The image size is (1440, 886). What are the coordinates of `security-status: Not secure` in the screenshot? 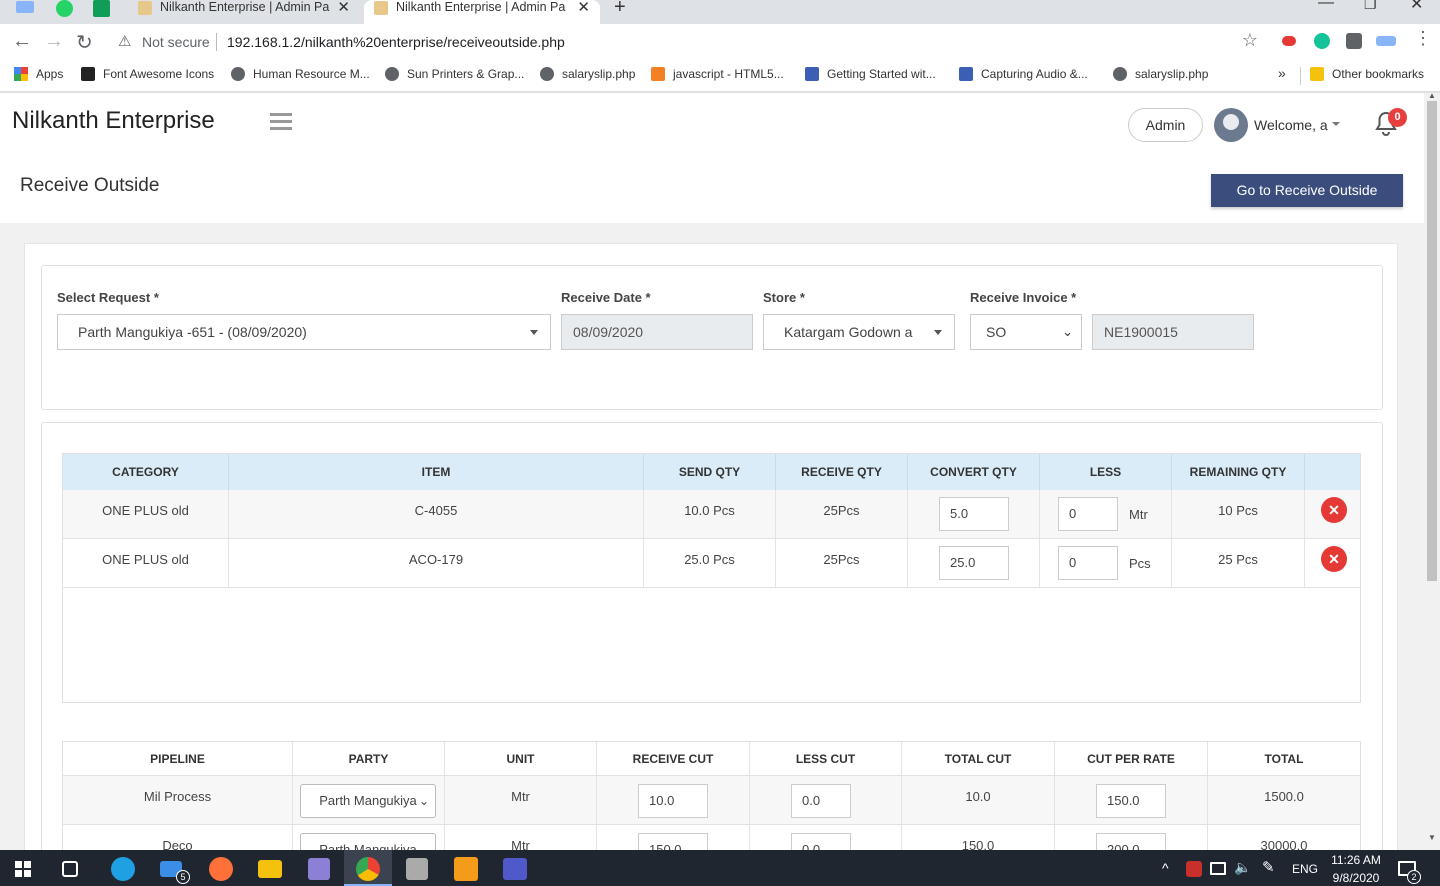 It's located at (176, 42).